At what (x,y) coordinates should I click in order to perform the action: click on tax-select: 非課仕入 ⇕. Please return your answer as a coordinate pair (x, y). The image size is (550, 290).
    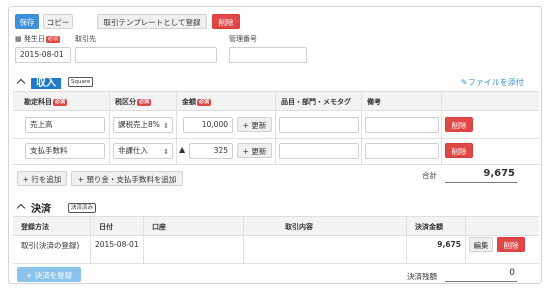
    Looking at the image, I should click on (143, 151).